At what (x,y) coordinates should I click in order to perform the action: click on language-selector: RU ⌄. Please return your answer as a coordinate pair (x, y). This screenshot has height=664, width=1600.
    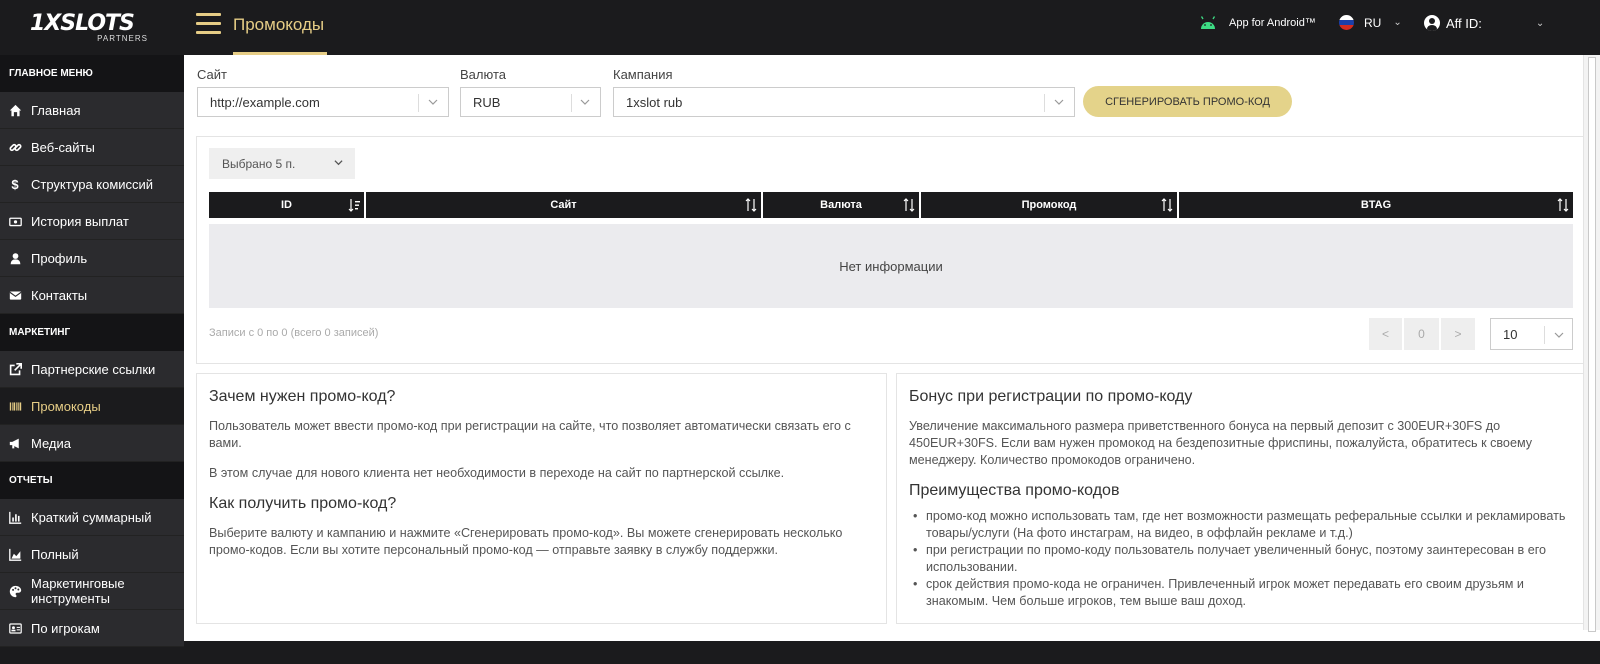
    Looking at the image, I should click on (1370, 22).